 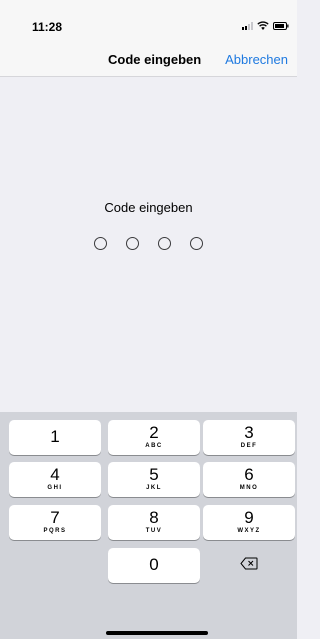 I want to click on key-digit: 8, so click(x=154, y=517).